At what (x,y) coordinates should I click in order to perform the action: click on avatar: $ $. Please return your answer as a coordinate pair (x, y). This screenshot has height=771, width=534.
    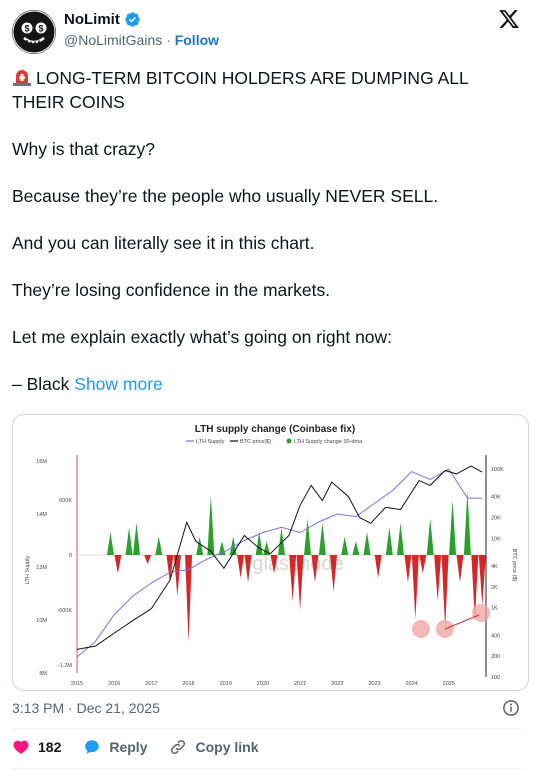
    Looking at the image, I should click on (34, 32).